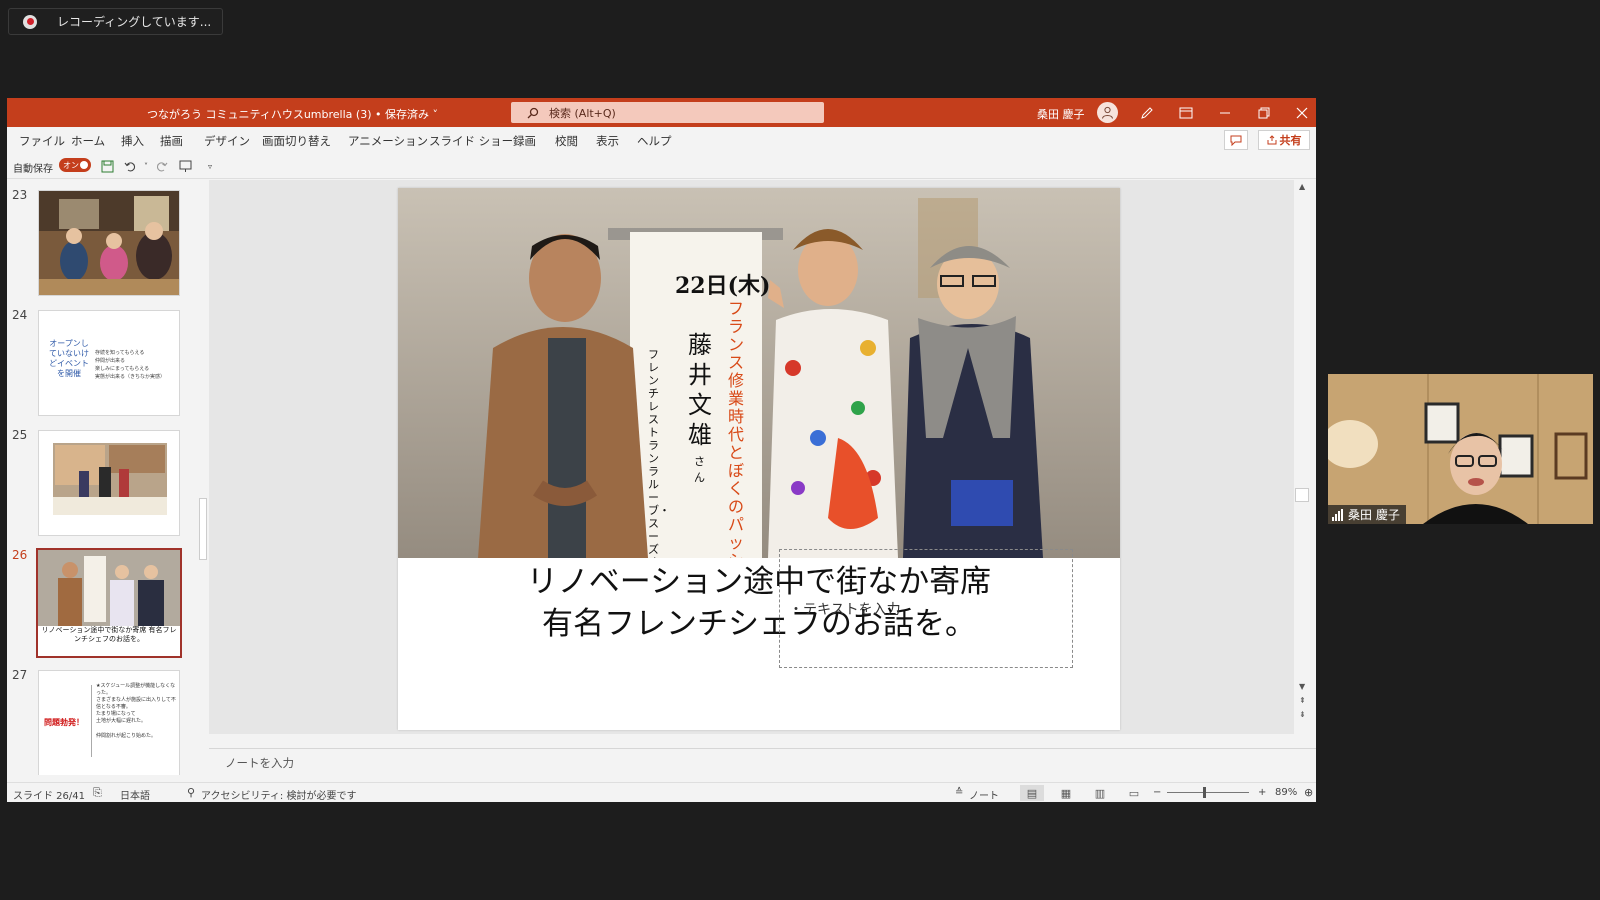 The image size is (1600, 900). What do you see at coordinates (388, 141) in the screenshot?
I see `tab-animations: アニメーション` at bounding box center [388, 141].